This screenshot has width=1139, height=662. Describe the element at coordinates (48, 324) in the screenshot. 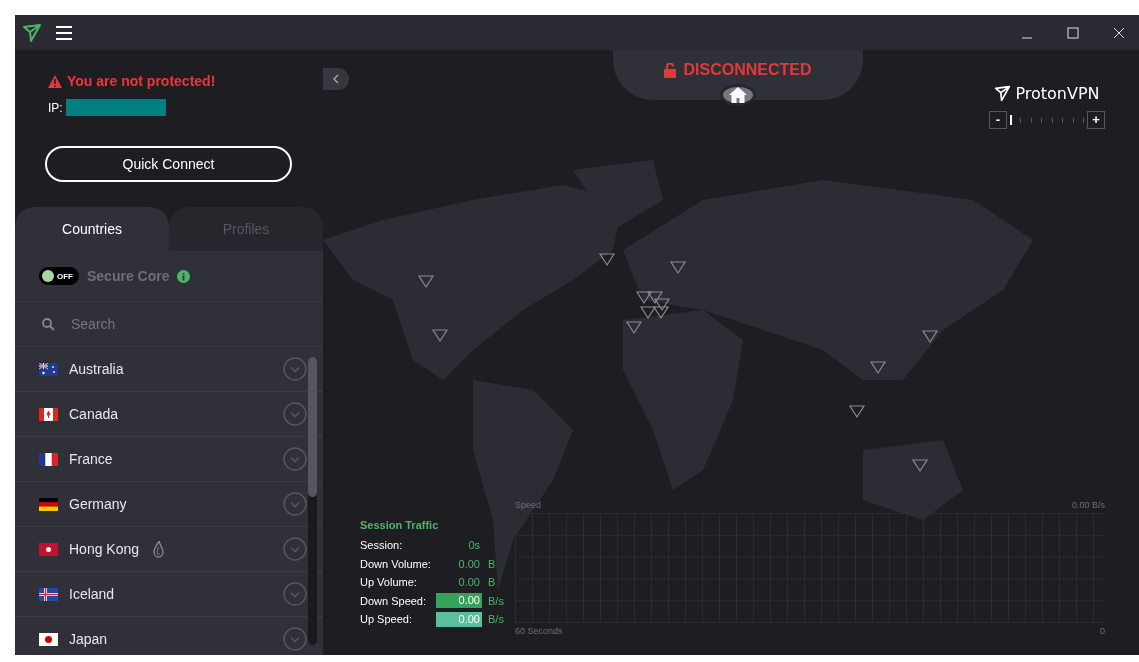

I see `search-icon` at that location.